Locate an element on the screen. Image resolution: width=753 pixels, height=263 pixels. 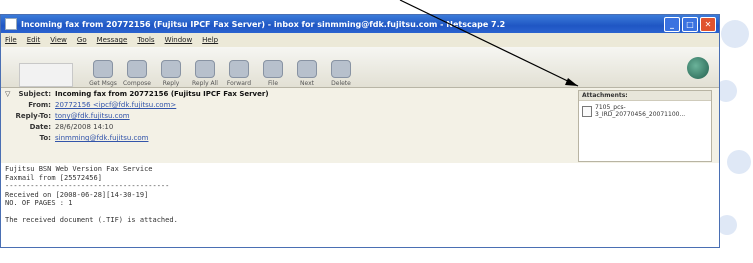
body-line: Fujitsu BSN Web Version Fax Service is located at coordinates (79, 169).